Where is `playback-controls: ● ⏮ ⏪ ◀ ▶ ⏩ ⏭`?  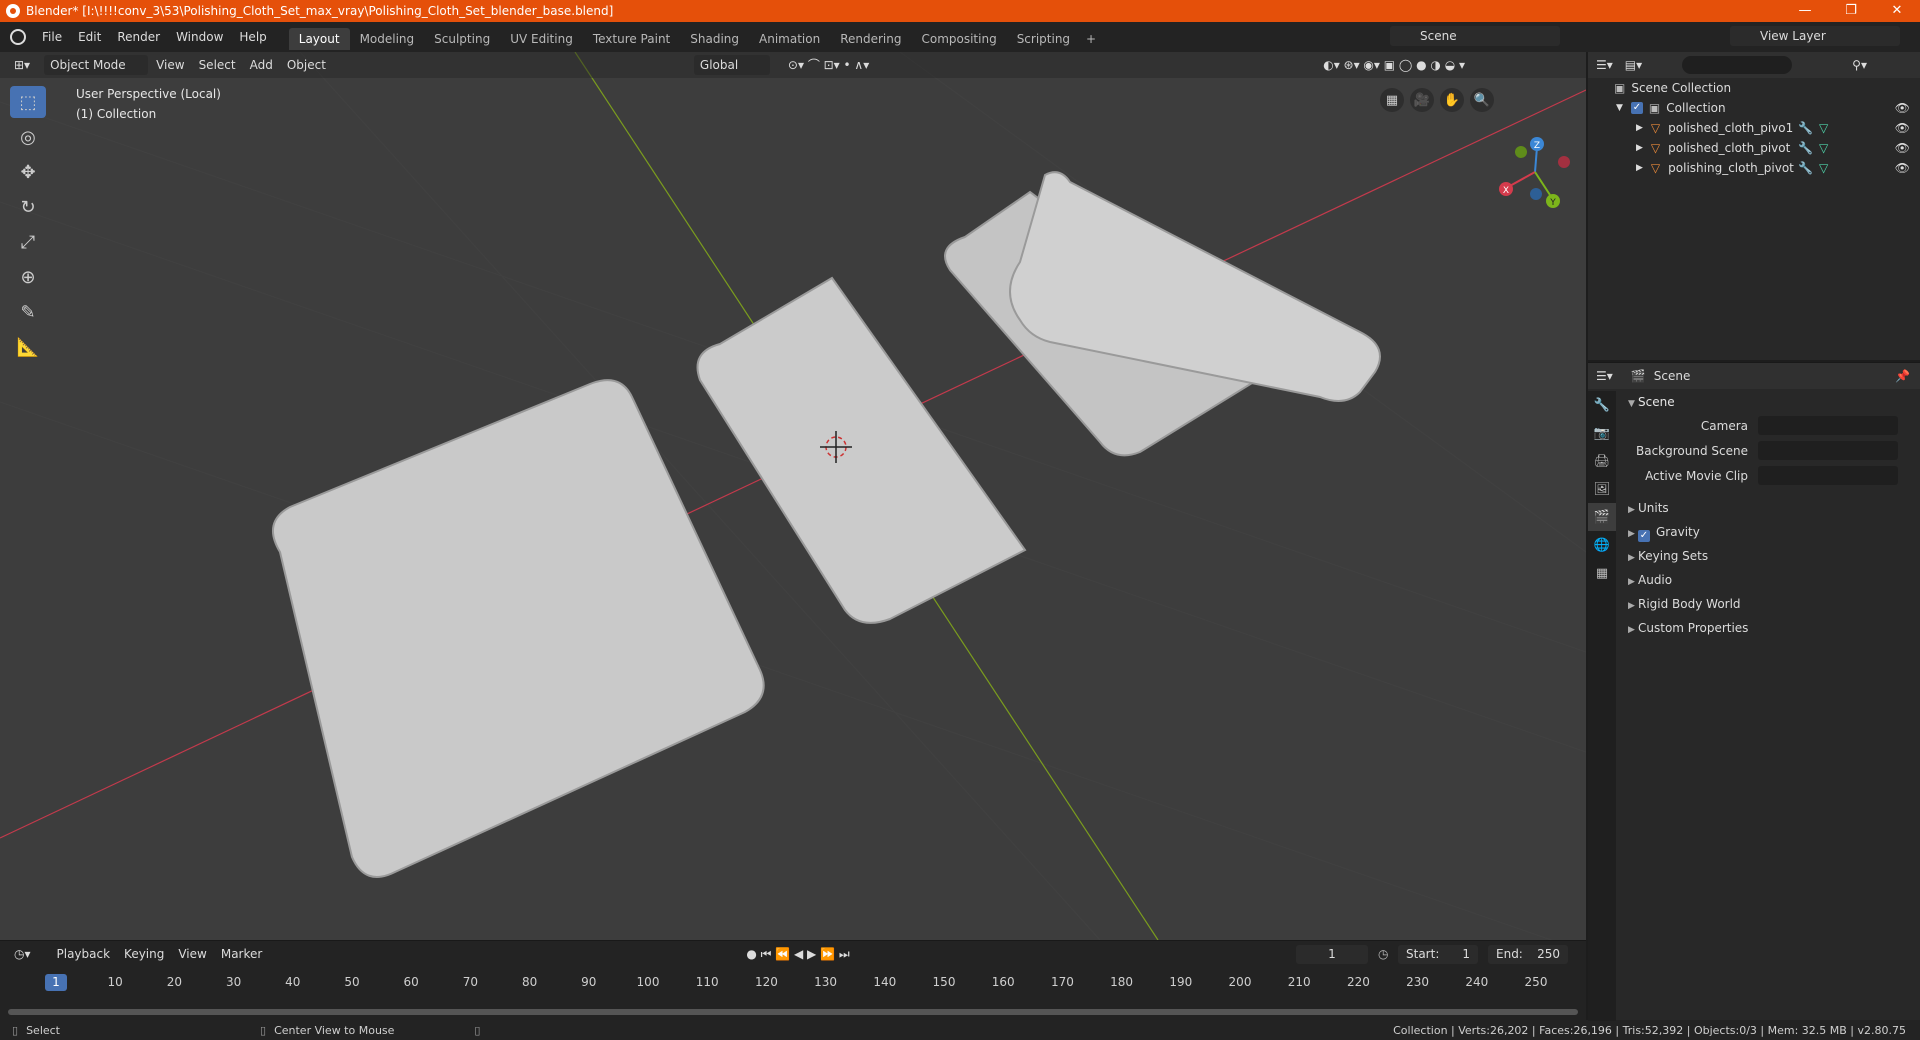
playback-controls: ● ⏮ ⏪ ◀ ▶ ⏩ ⏭ is located at coordinates (797, 954).